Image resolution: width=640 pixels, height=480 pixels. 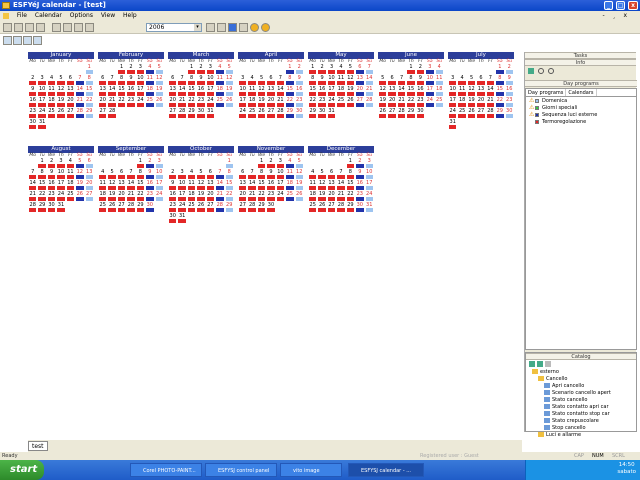 I want to click on day-program-item: Termoregolazione, so click(x=581, y=121).